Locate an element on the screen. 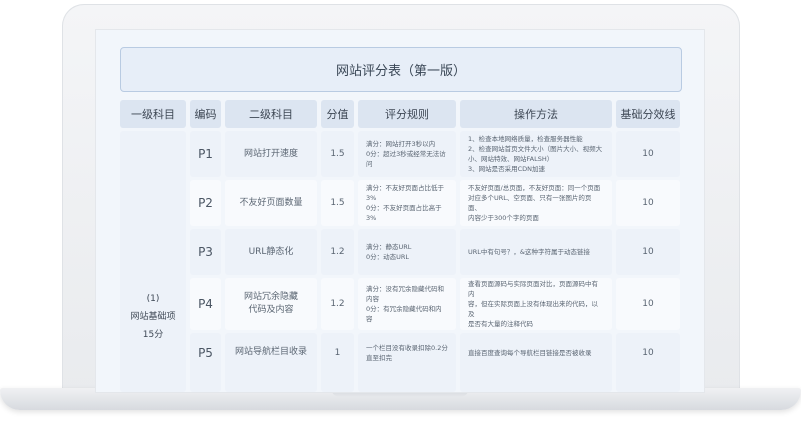  header-method: 操作方法 is located at coordinates (536, 114).